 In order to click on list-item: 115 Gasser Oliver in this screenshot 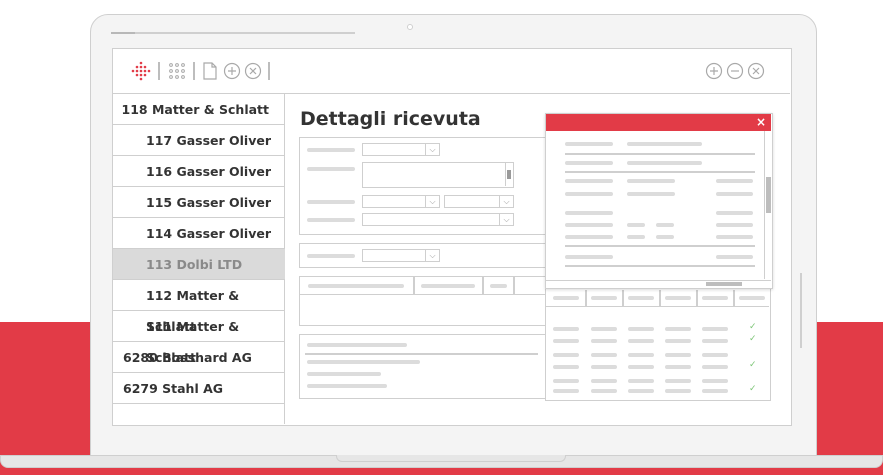, I will do `click(199, 202)`.